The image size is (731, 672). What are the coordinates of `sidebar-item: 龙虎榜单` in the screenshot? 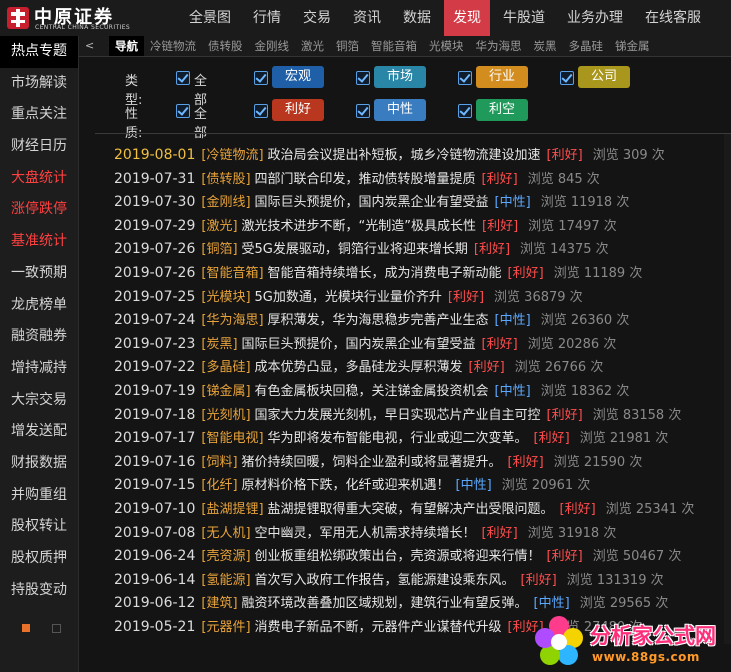 It's located at (39, 306).